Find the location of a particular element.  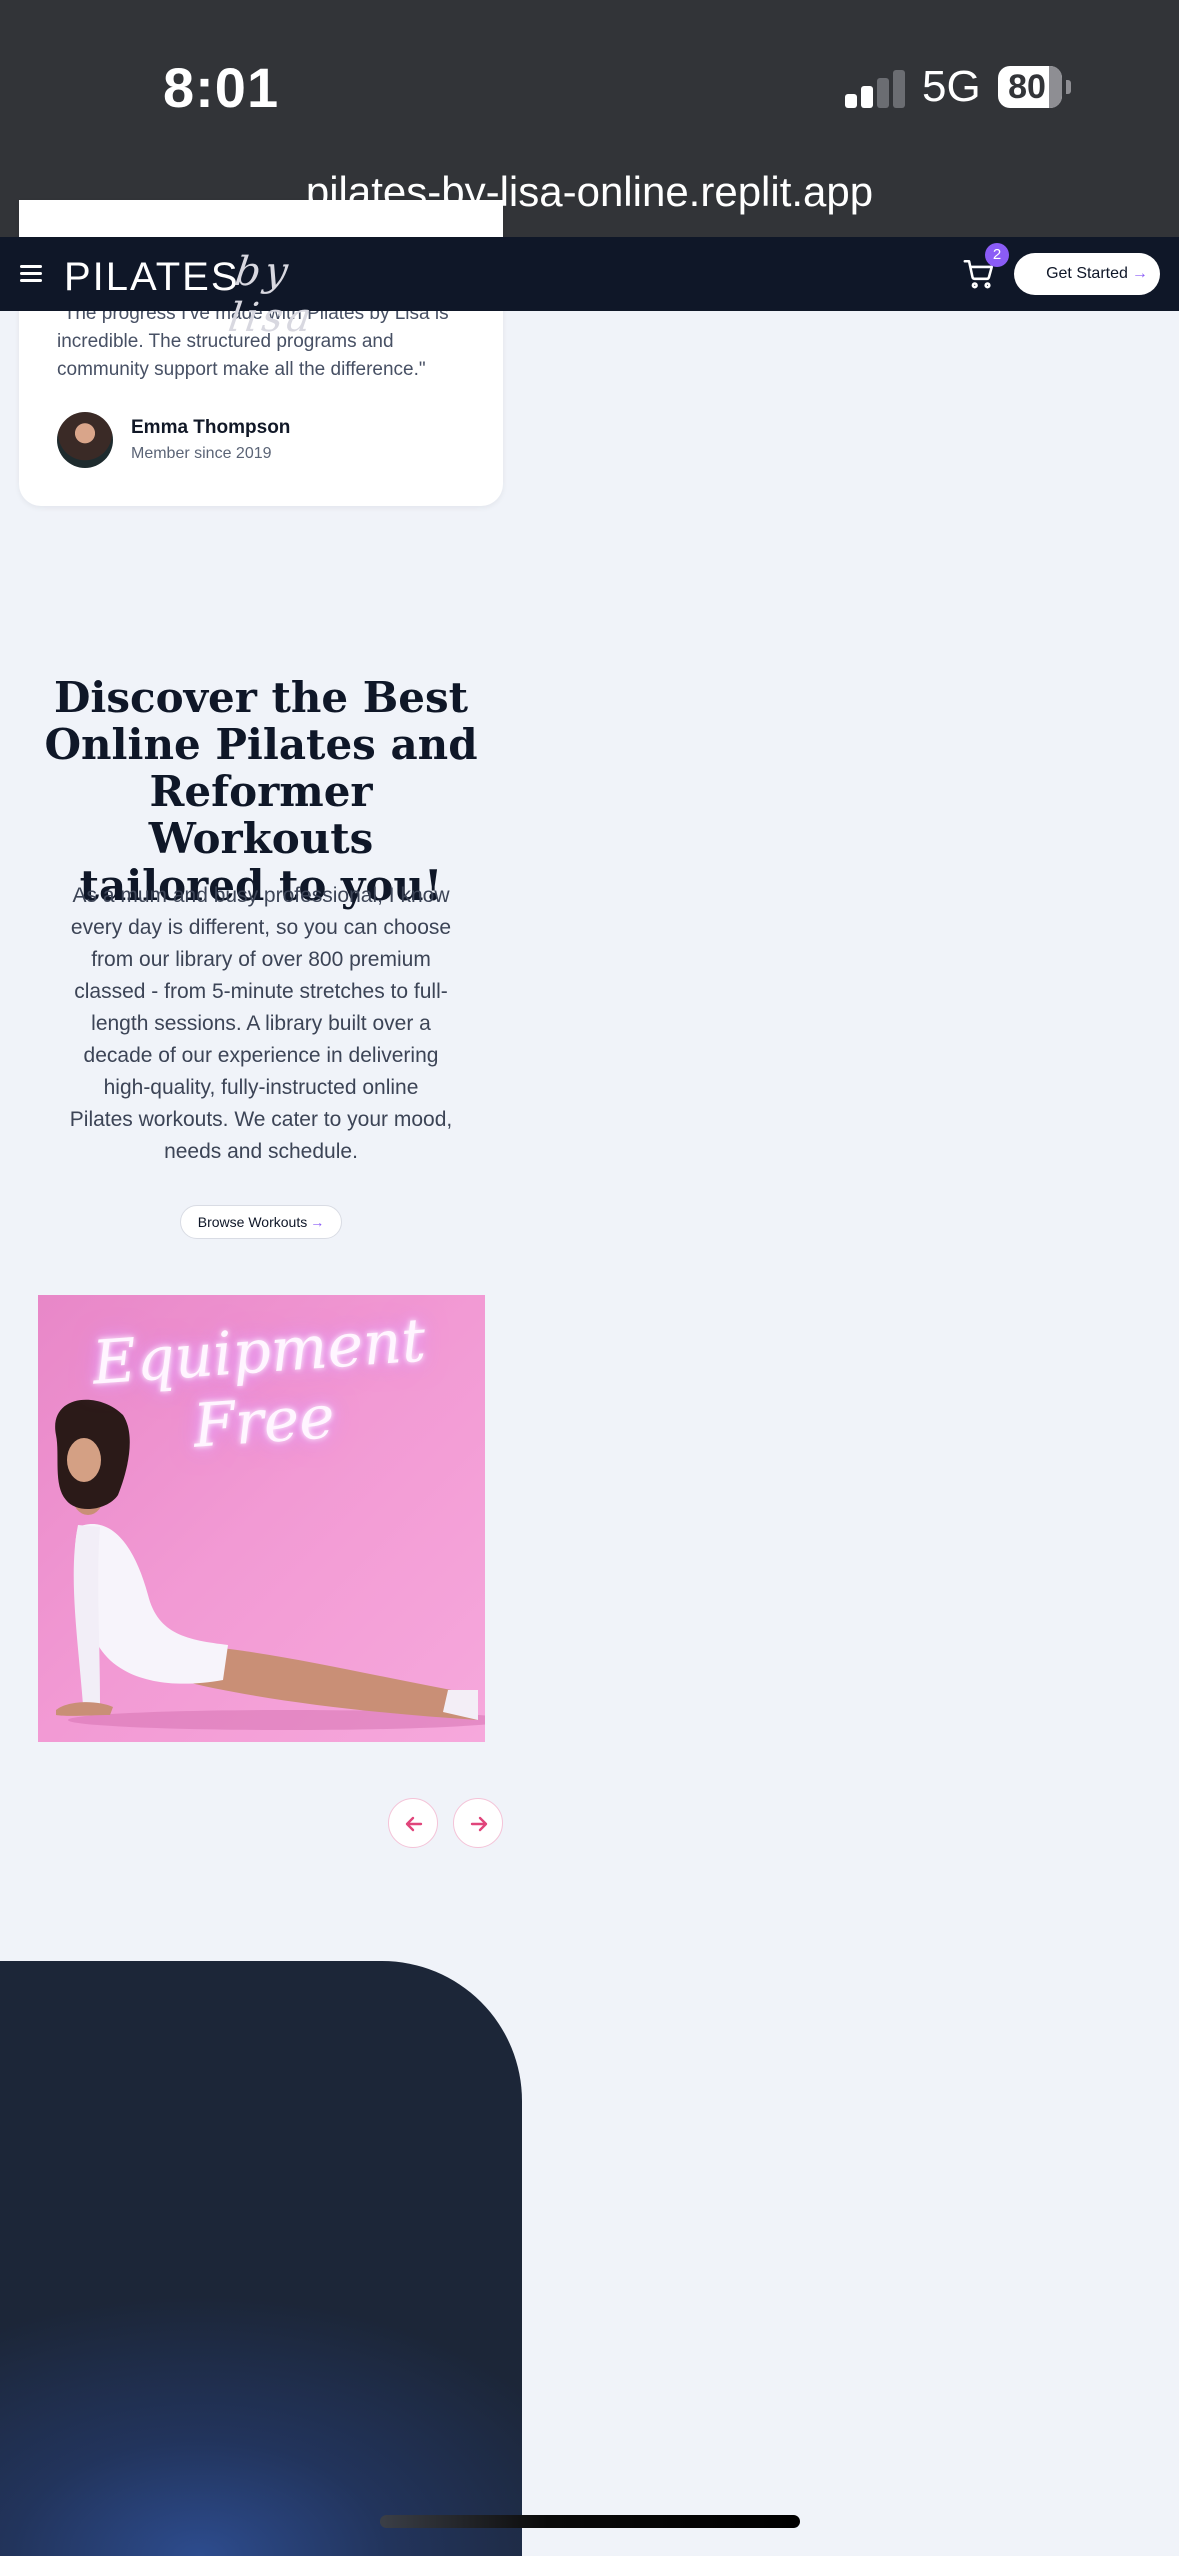

body-line: length sessions. A library built over a is located at coordinates (261, 1023).